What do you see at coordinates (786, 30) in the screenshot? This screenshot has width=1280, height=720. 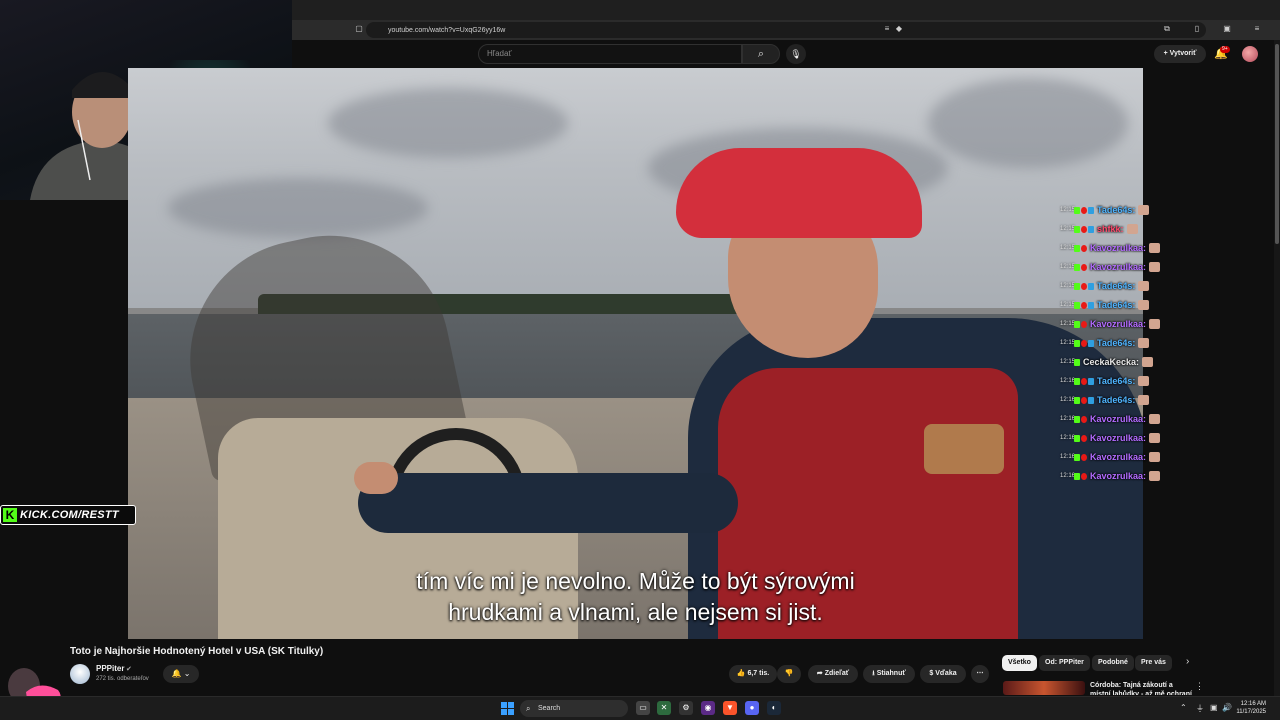 I see `url-field: youtube.com/watch?v=UxqG26yy16w` at bounding box center [786, 30].